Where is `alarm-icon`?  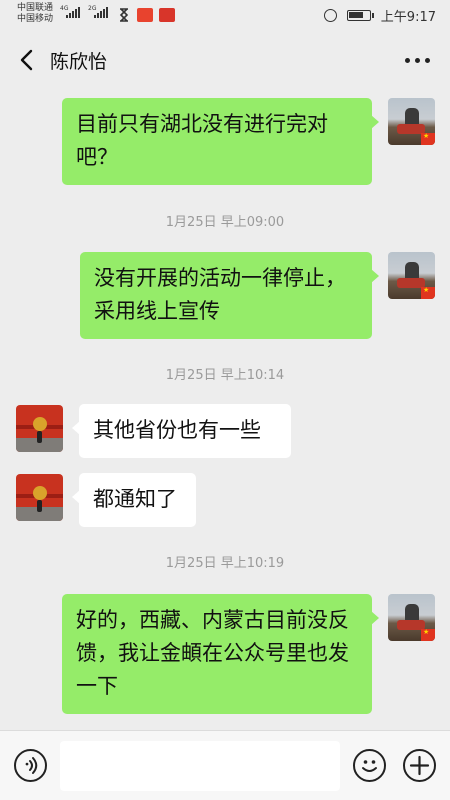
alarm-icon is located at coordinates (330, 15).